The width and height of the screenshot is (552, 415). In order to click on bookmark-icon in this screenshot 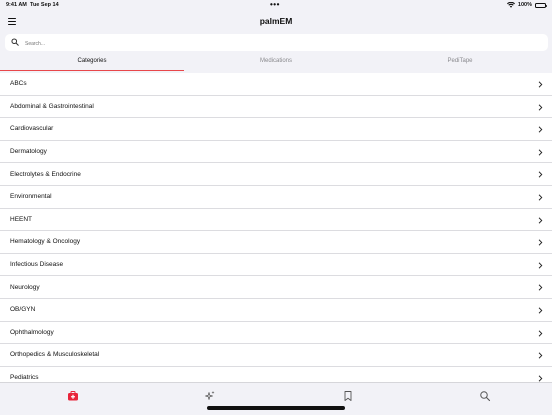, I will do `click(348, 396)`.